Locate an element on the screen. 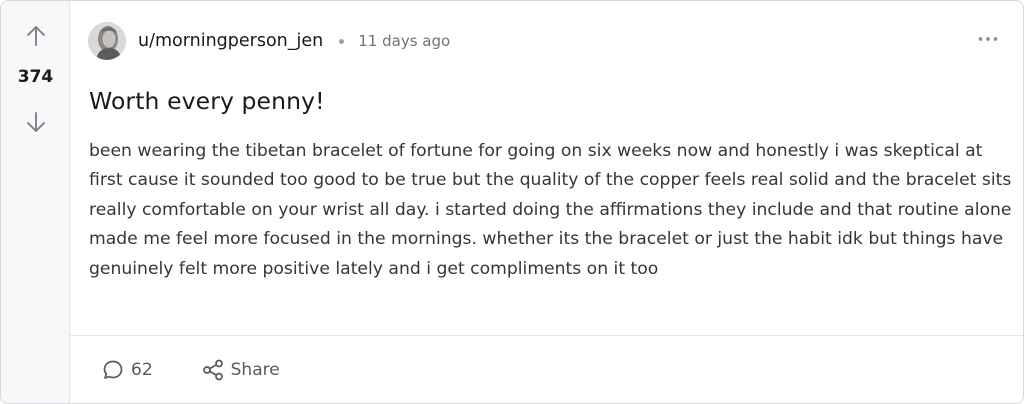  vote-column: 374 is located at coordinates (35, 202).